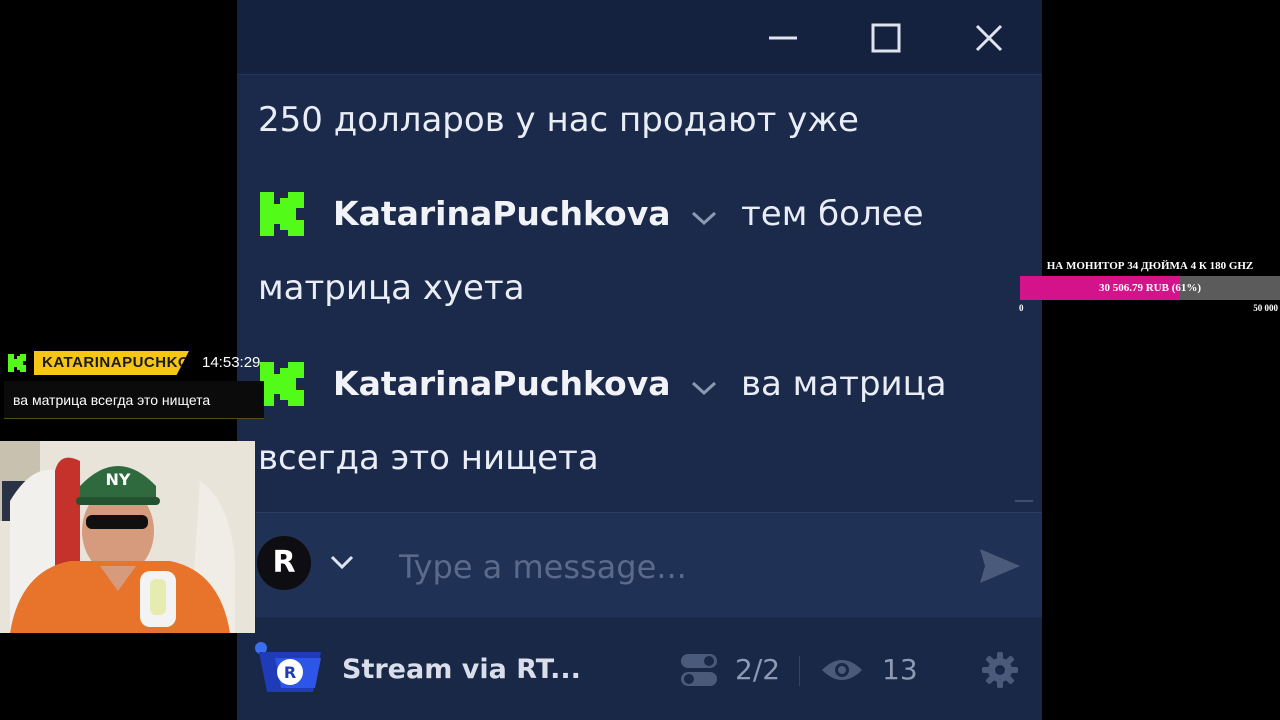 Image resolution: width=1280 pixels, height=720 pixels. I want to click on platforms-count: 2/2, so click(758, 669).